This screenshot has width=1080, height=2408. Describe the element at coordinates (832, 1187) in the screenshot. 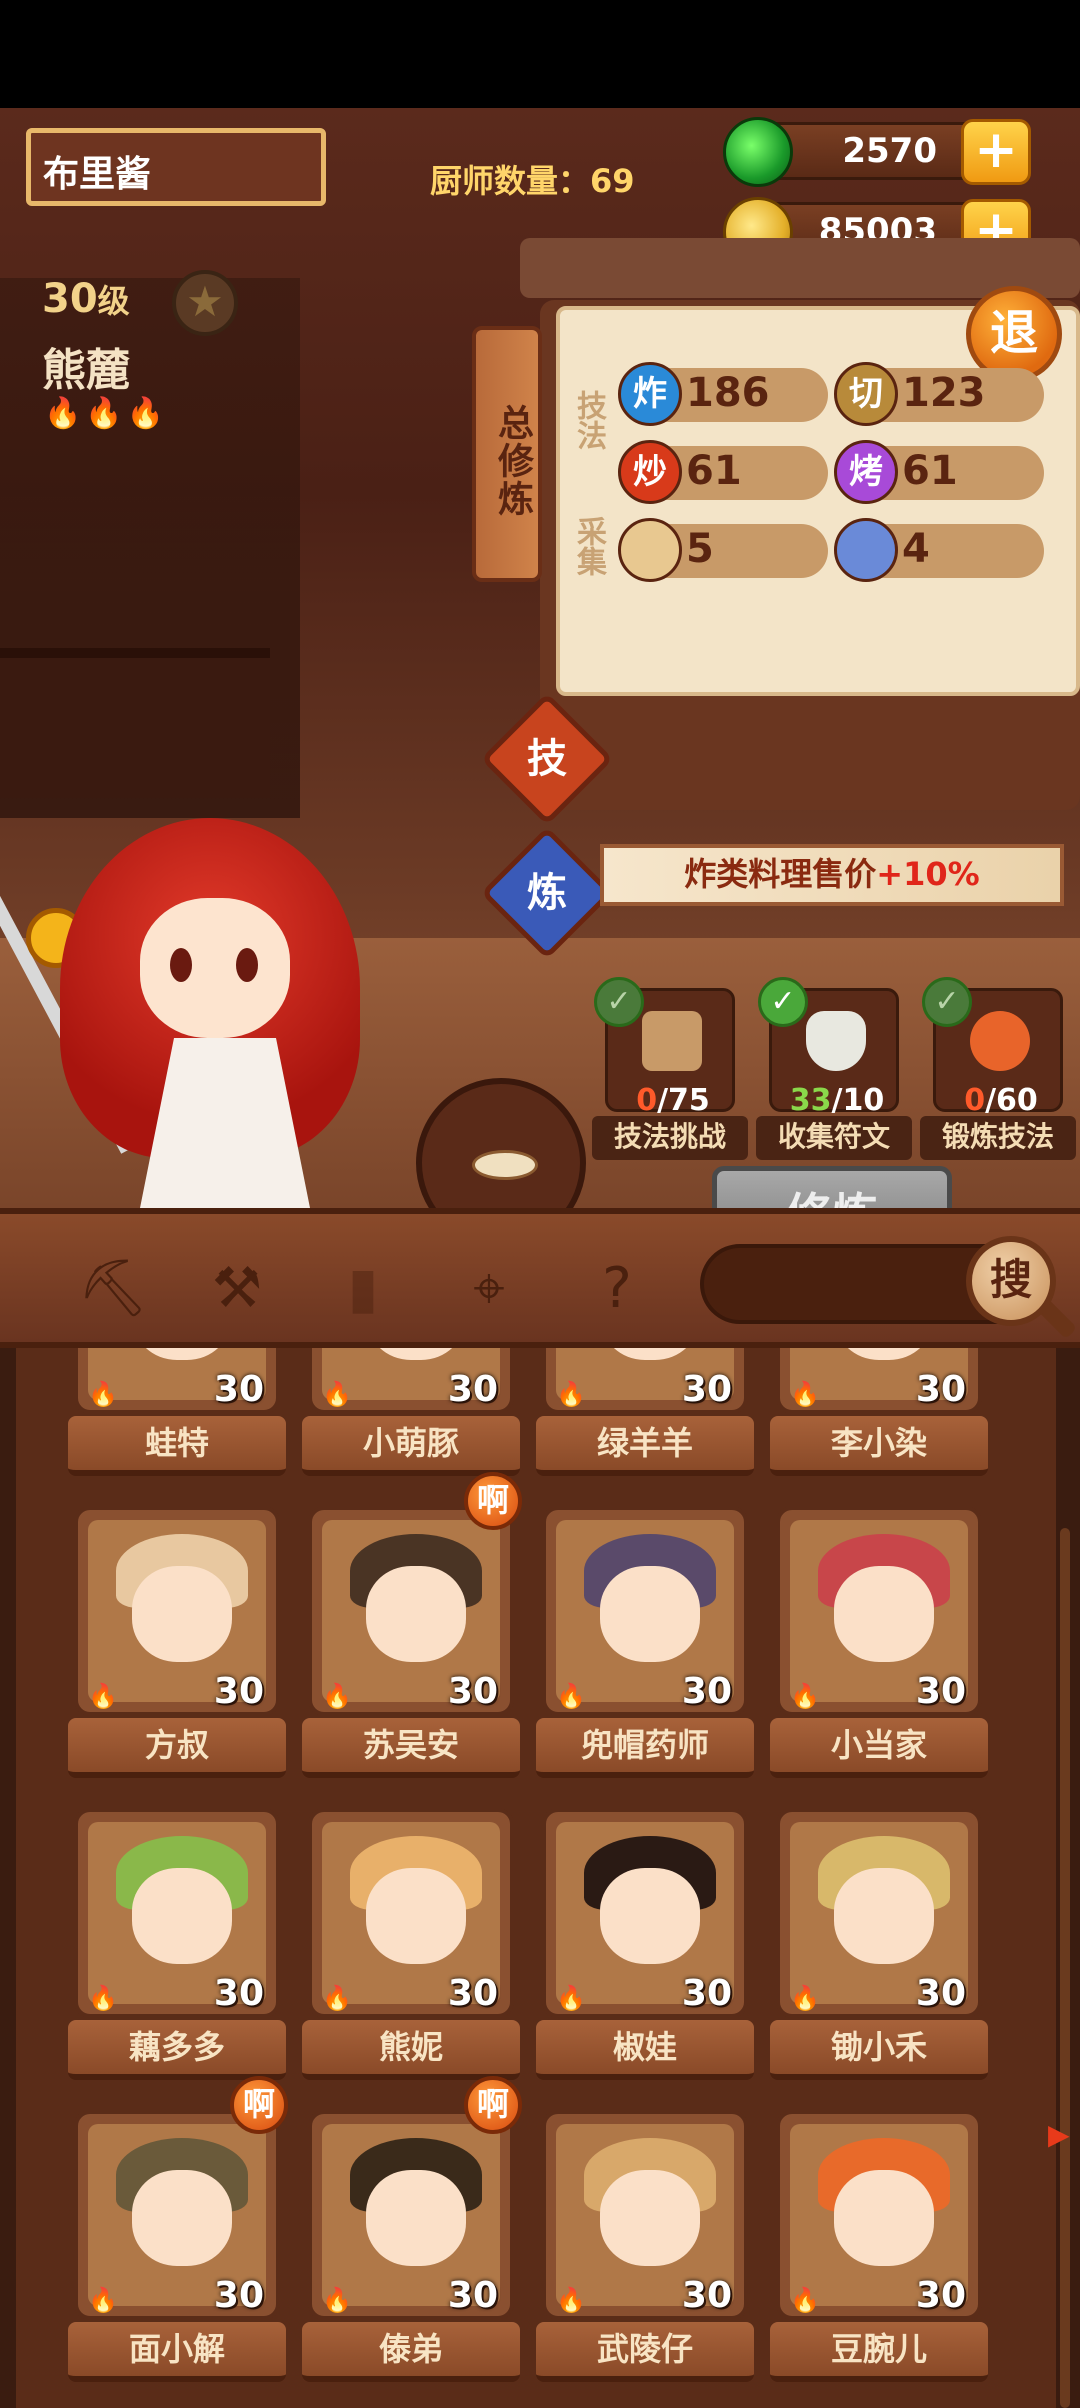

I see `cultivate-button: 修炼` at that location.